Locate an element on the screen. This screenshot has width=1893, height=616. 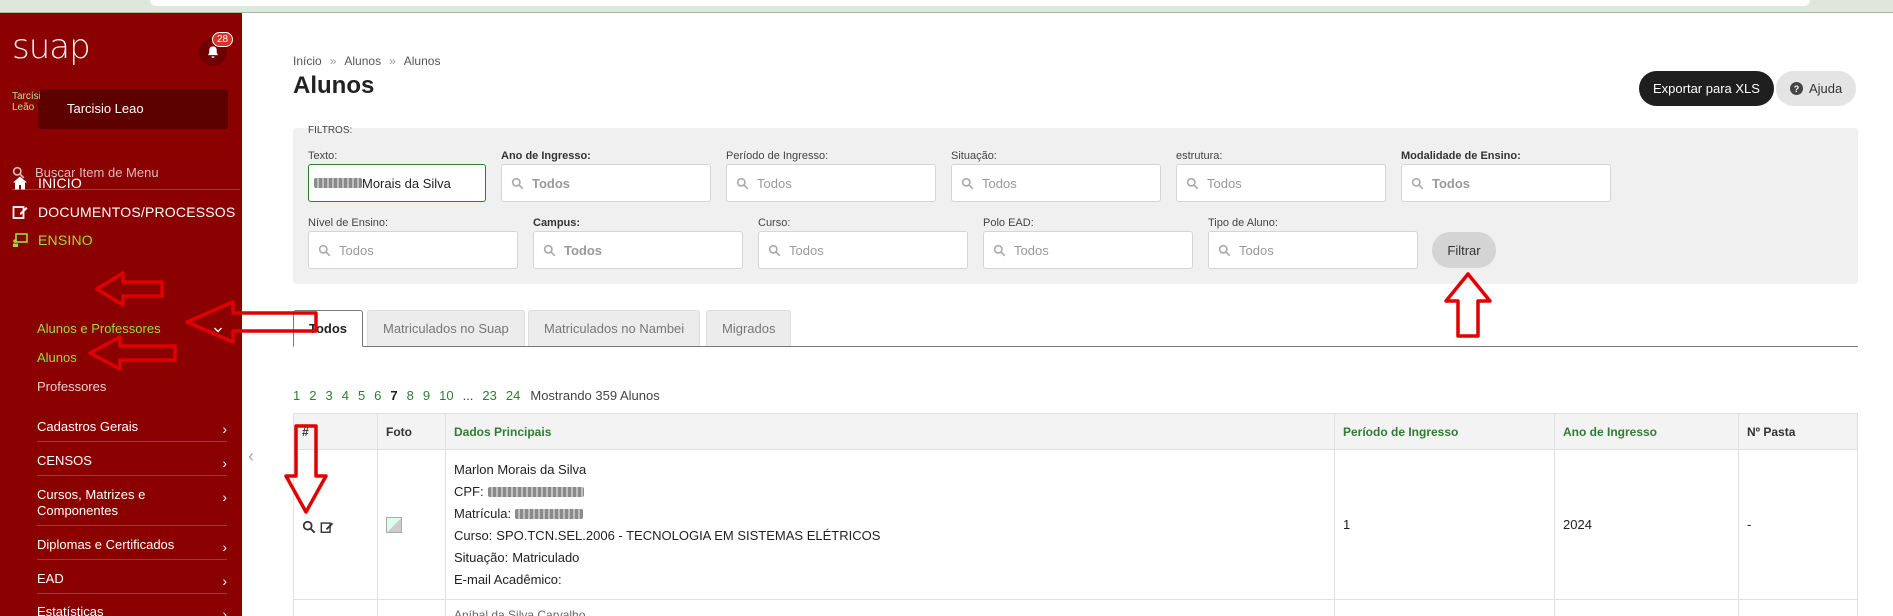
notifications-button: 28 is located at coordinates (216, 49).